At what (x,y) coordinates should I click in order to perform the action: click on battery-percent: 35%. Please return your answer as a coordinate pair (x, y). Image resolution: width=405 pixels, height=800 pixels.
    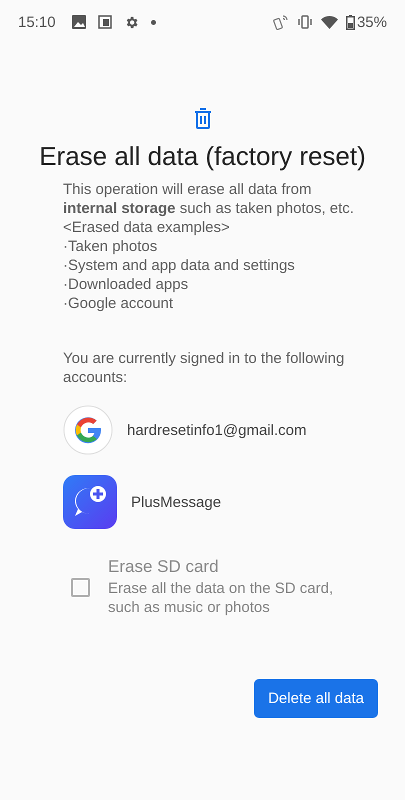
    Looking at the image, I should click on (371, 22).